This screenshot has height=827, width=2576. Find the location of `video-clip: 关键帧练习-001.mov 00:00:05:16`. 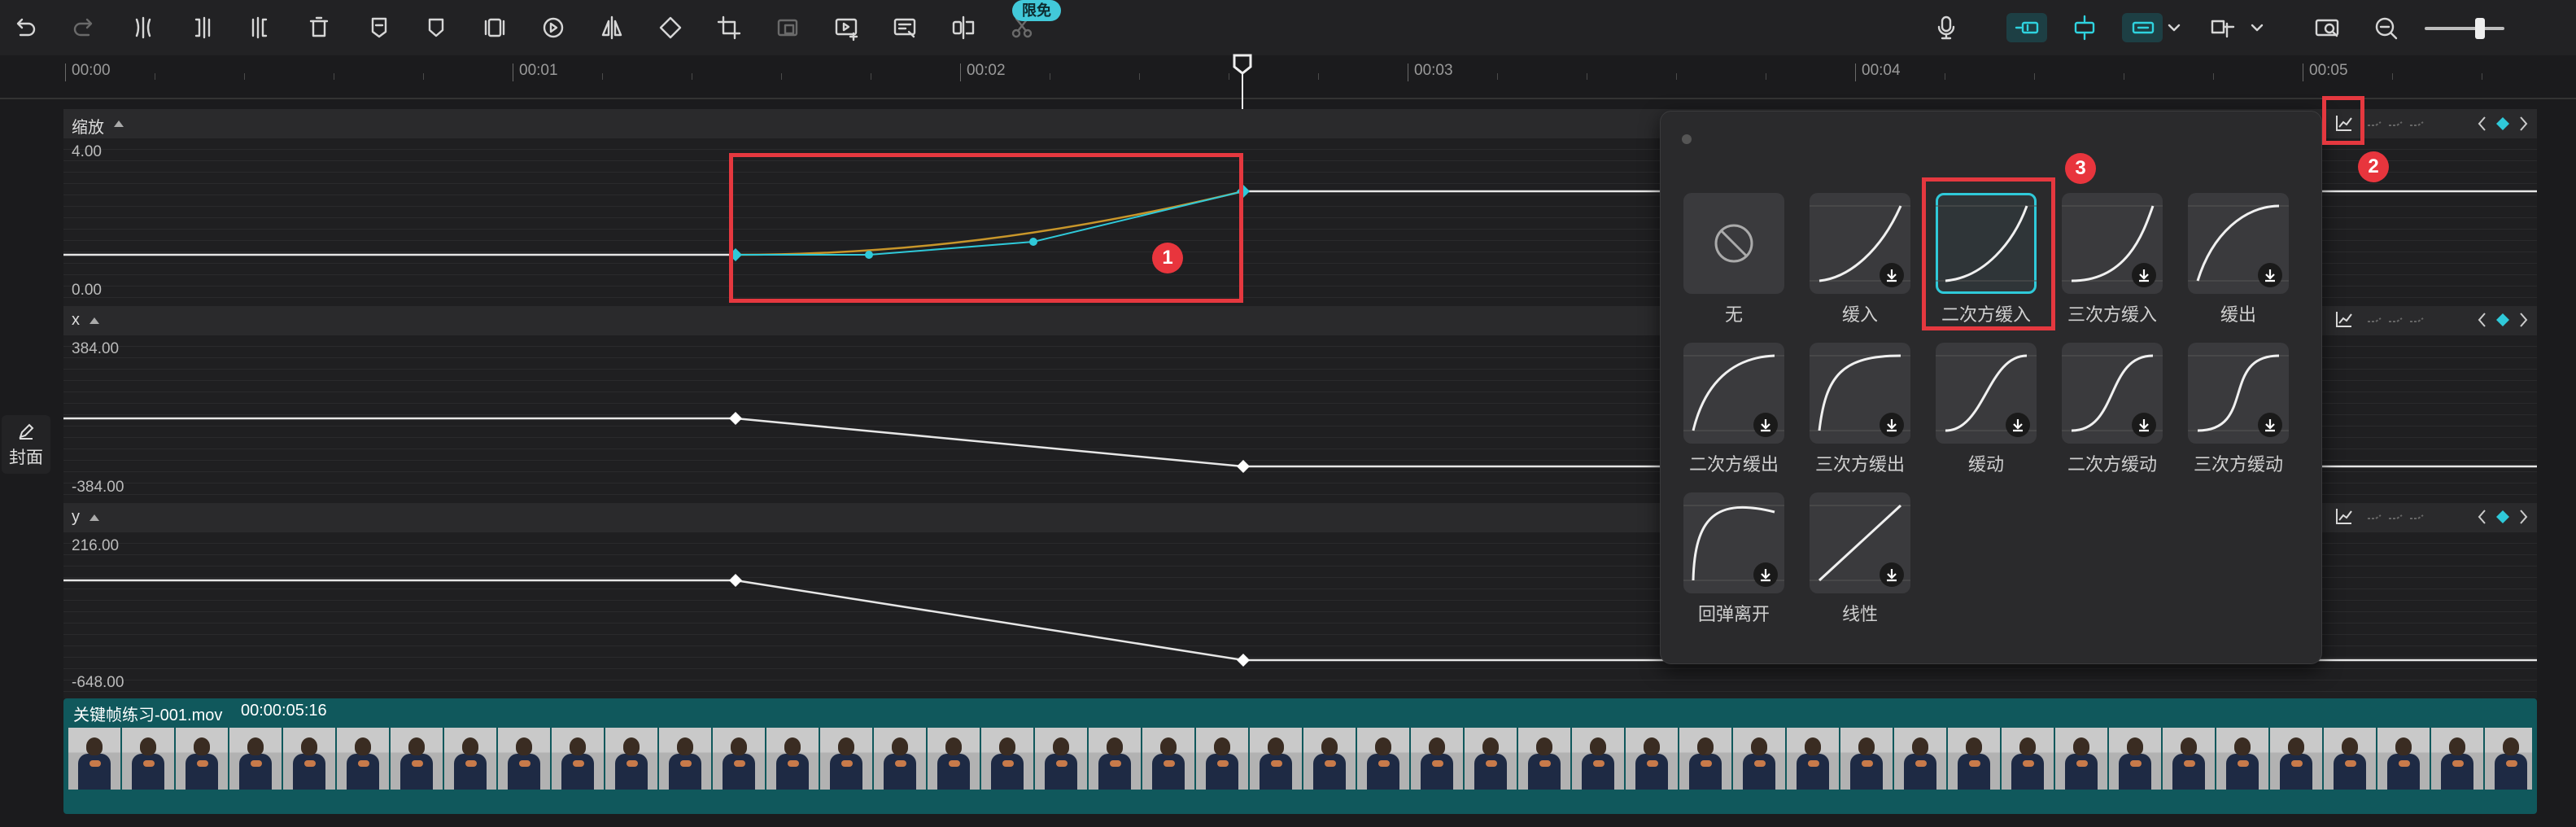

video-clip: 关键帧练习-001.mov 00:00:05:16 is located at coordinates (1300, 756).